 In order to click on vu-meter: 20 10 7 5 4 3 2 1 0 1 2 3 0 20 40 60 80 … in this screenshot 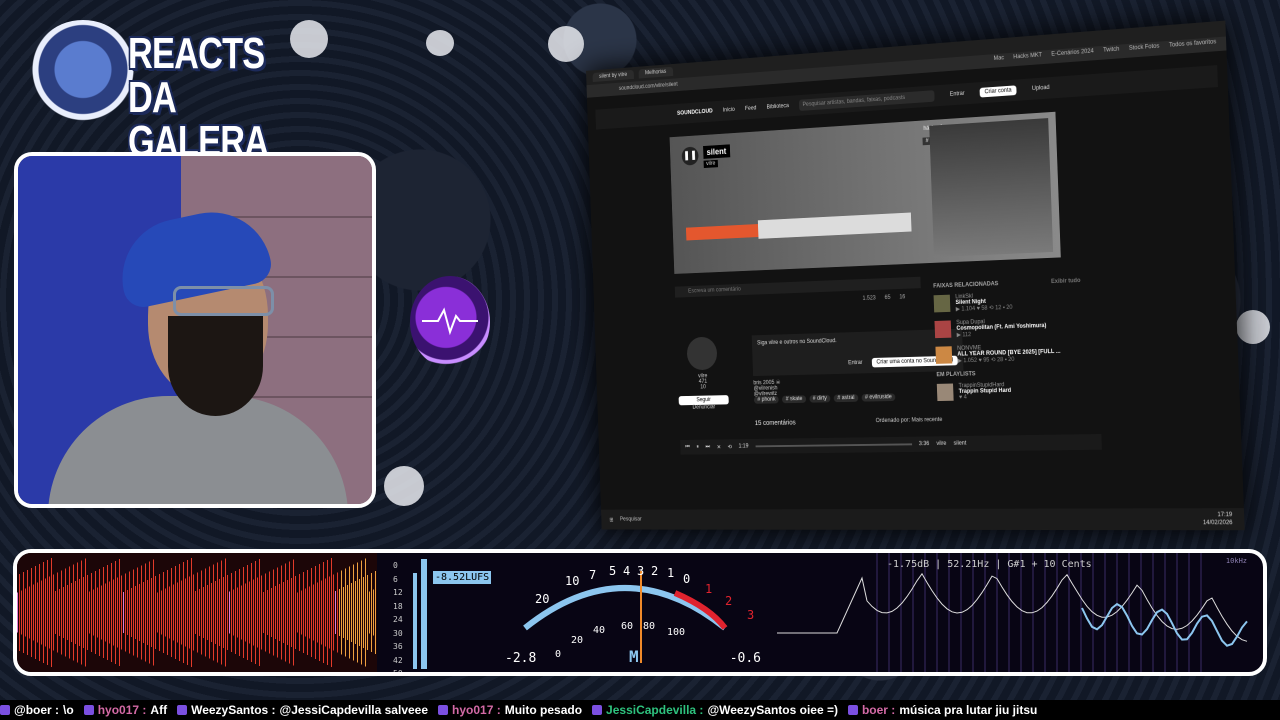, I will do `click(635, 612)`.